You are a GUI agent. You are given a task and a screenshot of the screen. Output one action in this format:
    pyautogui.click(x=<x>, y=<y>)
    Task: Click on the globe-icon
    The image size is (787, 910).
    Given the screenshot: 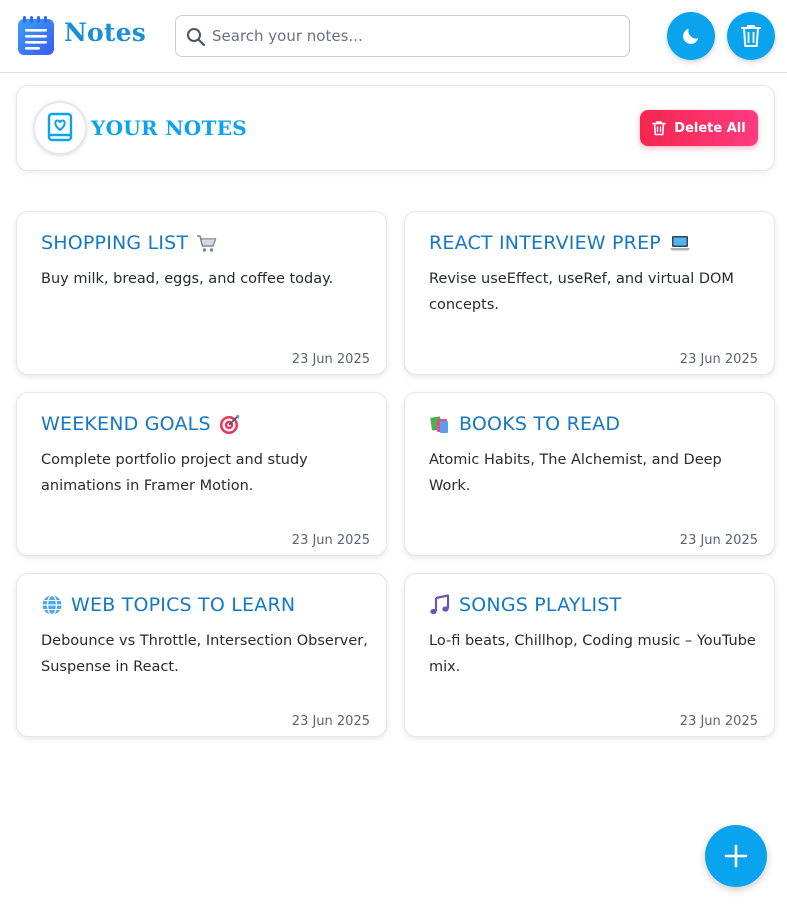 What is the action you would take?
    pyautogui.click(x=52, y=605)
    